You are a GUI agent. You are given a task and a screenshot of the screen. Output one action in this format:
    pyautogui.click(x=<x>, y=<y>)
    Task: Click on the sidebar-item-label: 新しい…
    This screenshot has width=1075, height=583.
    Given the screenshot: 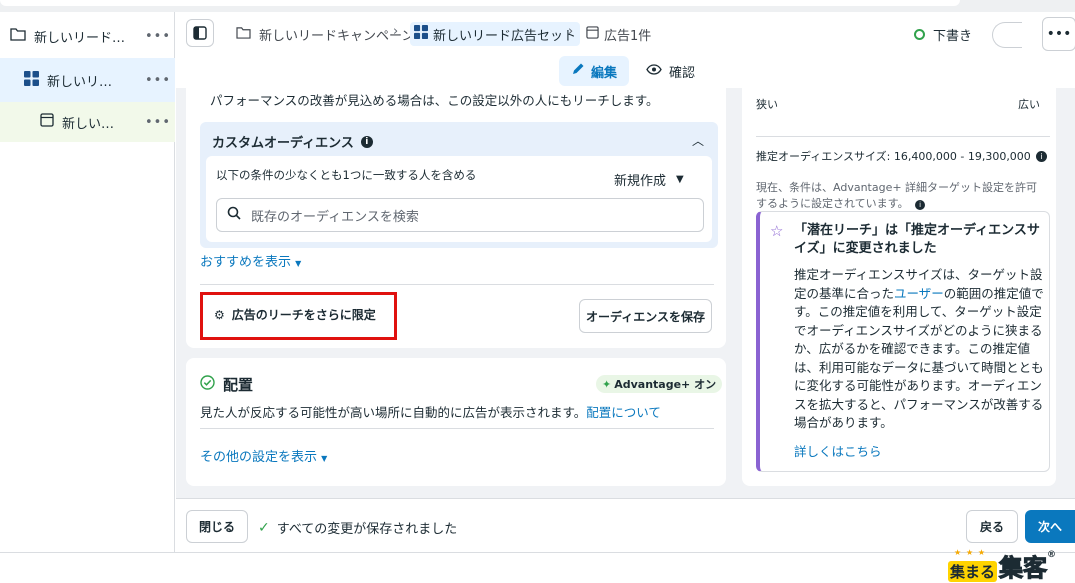 What is the action you would take?
    pyautogui.click(x=88, y=124)
    